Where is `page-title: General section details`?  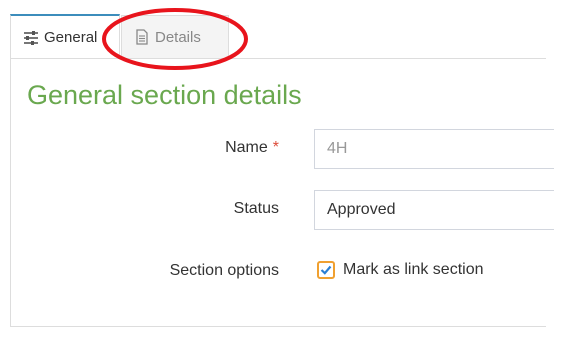 page-title: General section details is located at coordinates (164, 95).